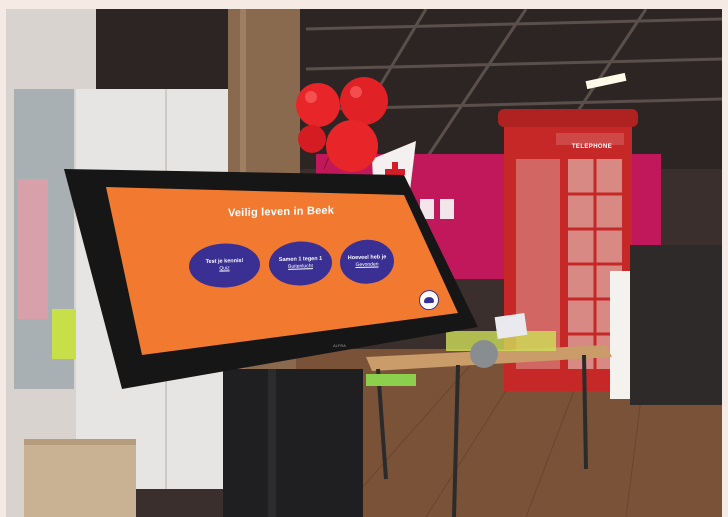 Image resolution: width=728 pixels, height=517 pixels. I want to click on green-chair, so click(391, 380).